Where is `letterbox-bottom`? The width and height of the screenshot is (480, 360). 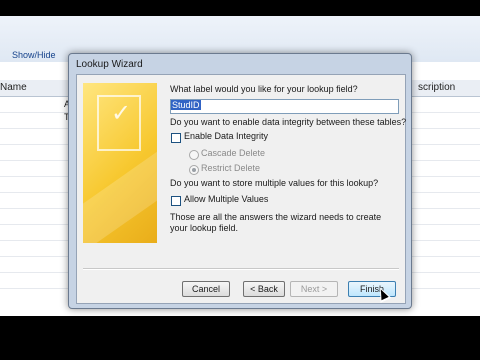 letterbox-bottom is located at coordinates (240, 338).